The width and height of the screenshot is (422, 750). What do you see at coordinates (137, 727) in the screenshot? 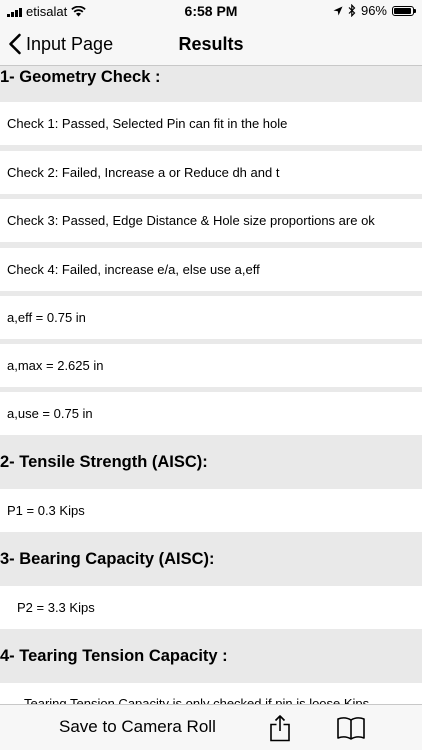
I see `save-to-camera-roll-button: Save to Camera Roll` at bounding box center [137, 727].